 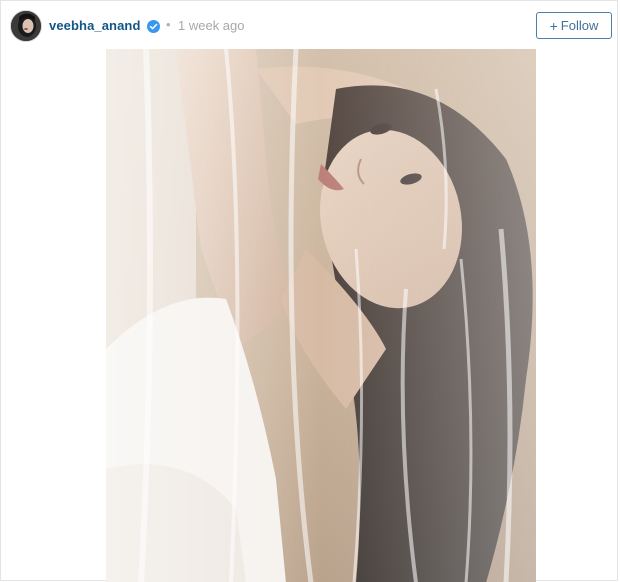 I want to click on username-link: veebha_anand, so click(x=95, y=25).